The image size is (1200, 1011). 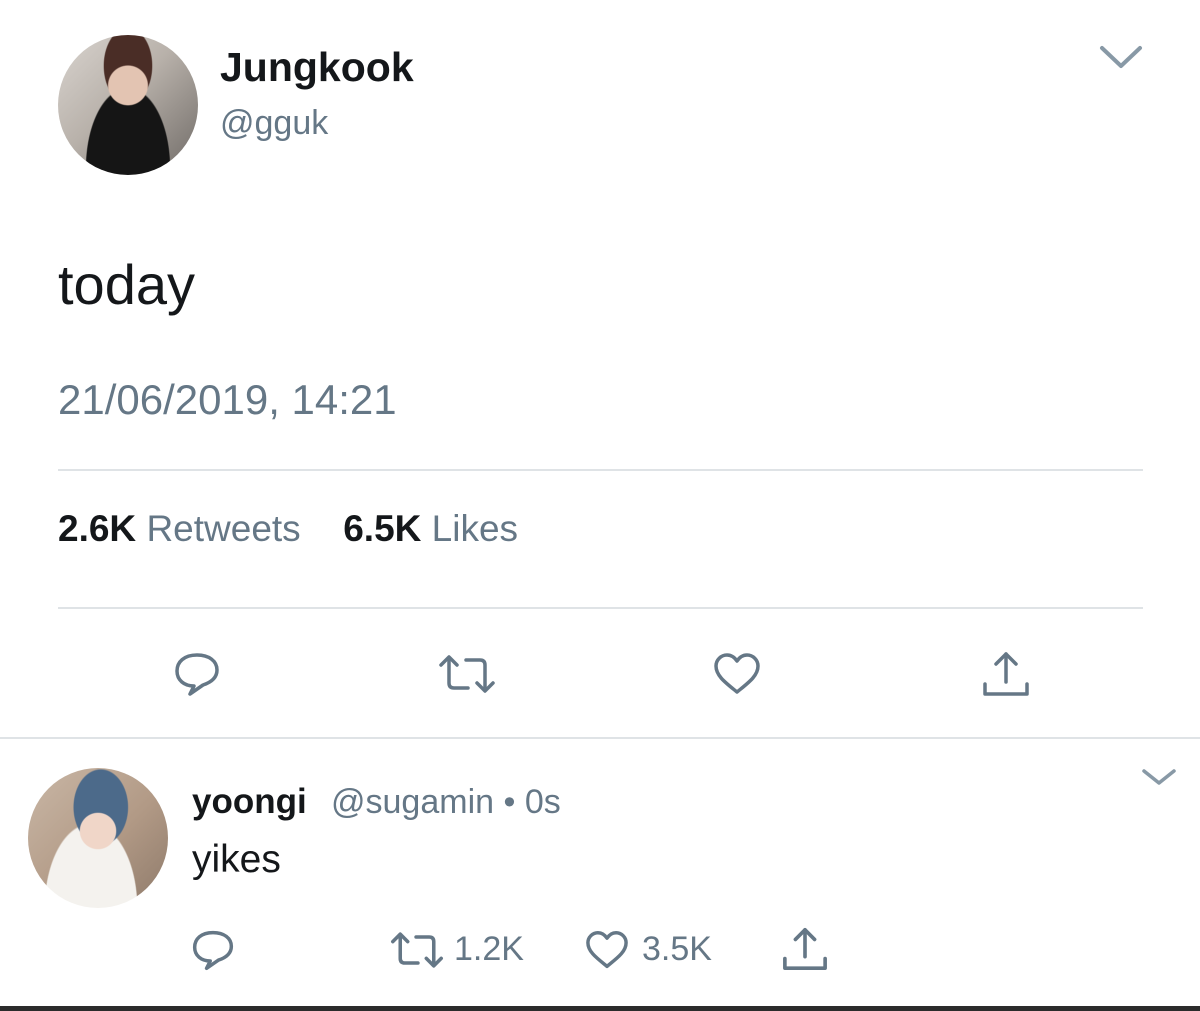 I want to click on reply-likes-count: 3.5K, so click(x=677, y=949).